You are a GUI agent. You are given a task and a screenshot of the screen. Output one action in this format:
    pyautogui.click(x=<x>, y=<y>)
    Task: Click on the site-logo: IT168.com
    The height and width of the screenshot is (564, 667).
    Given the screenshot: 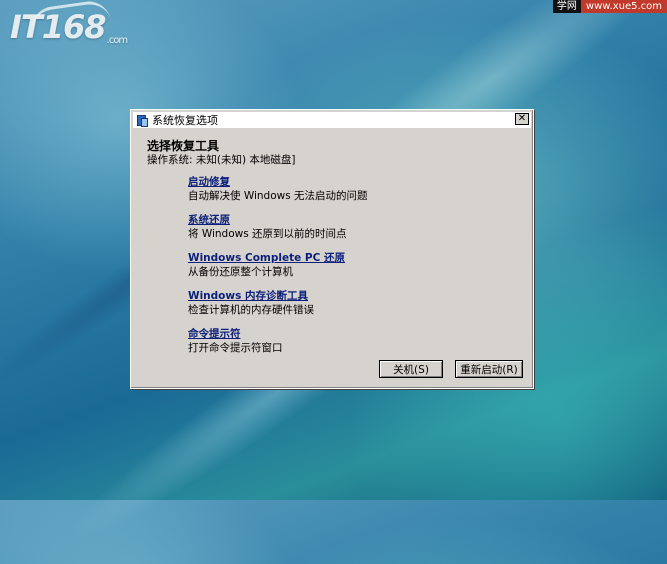 What is the action you would take?
    pyautogui.click(x=69, y=27)
    